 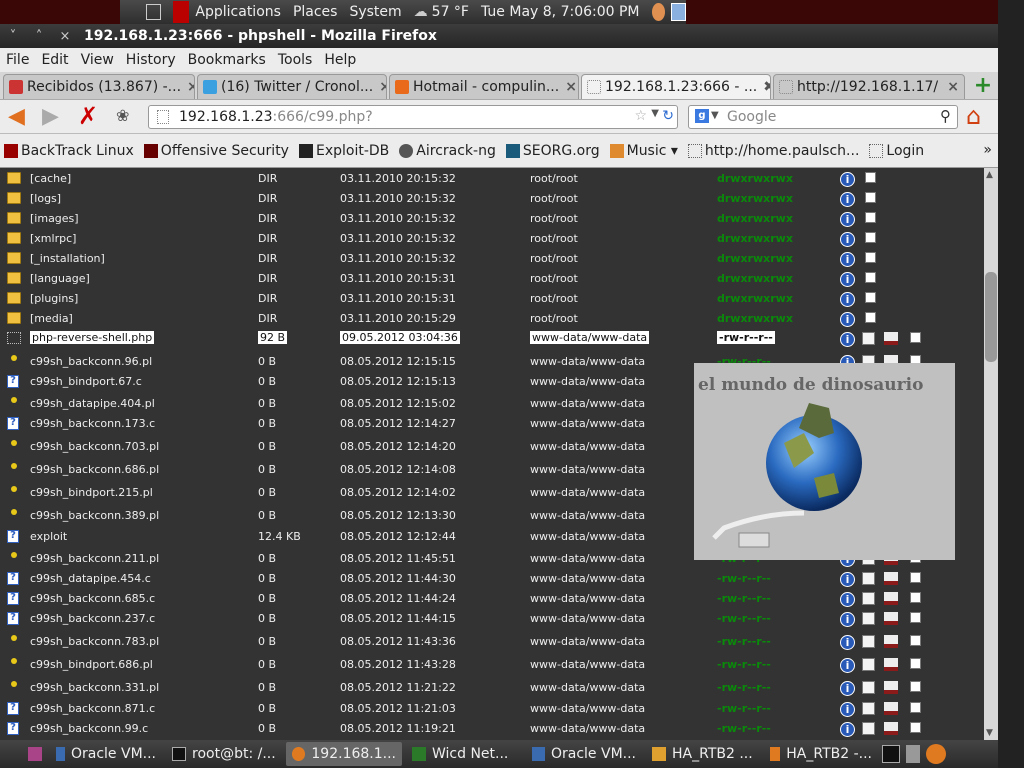 I want to click on file-name: c99sh_backconn.237.c, so click(x=92, y=618).